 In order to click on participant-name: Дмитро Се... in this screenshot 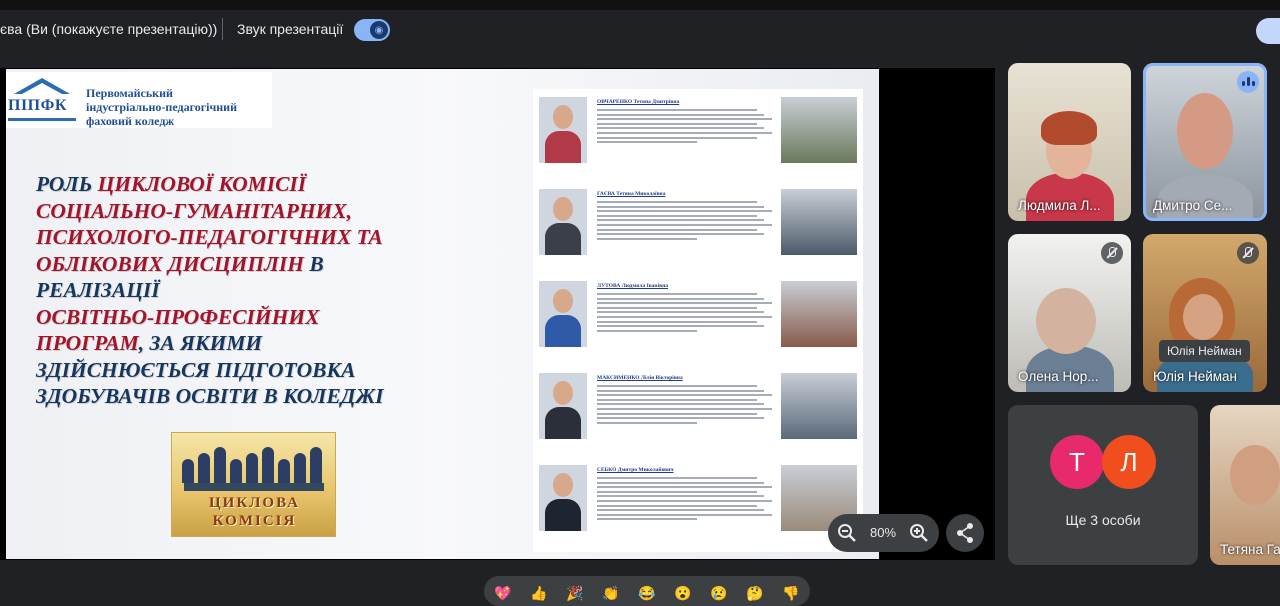, I will do `click(1193, 205)`.